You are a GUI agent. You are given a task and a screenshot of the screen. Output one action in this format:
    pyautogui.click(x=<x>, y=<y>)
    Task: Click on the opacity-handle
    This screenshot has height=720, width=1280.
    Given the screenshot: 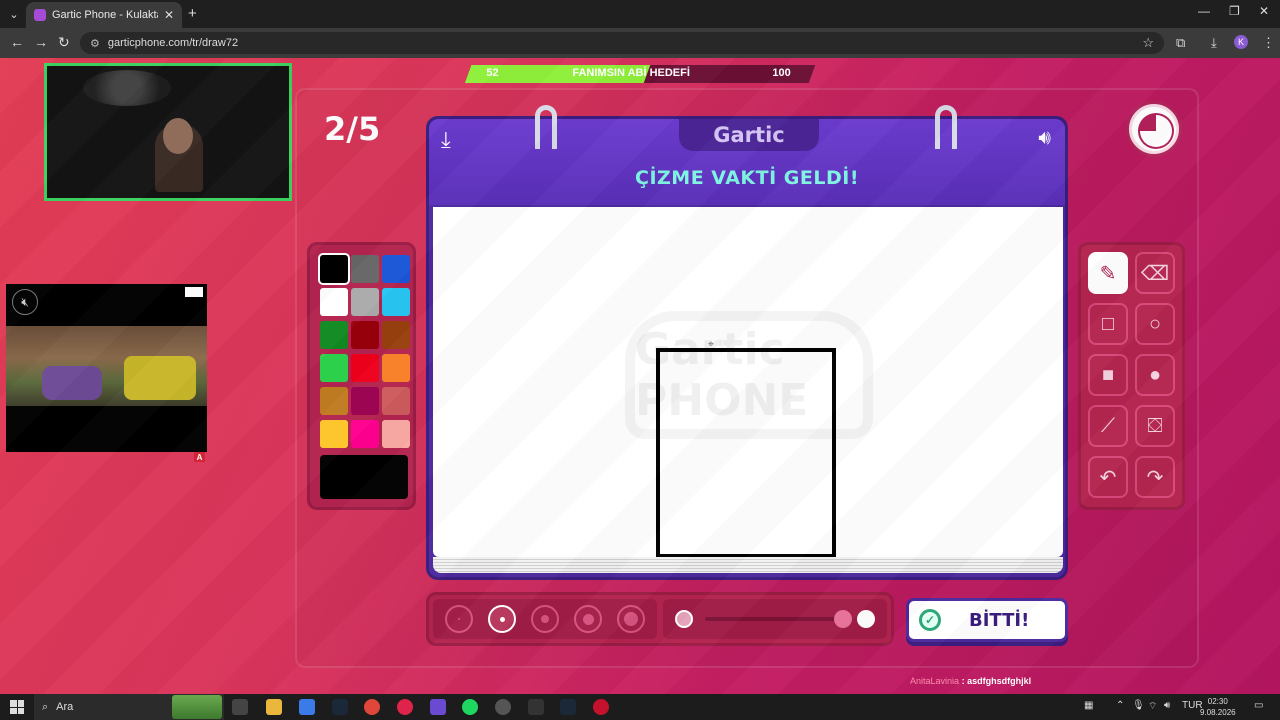 What is the action you would take?
    pyautogui.click(x=843, y=619)
    